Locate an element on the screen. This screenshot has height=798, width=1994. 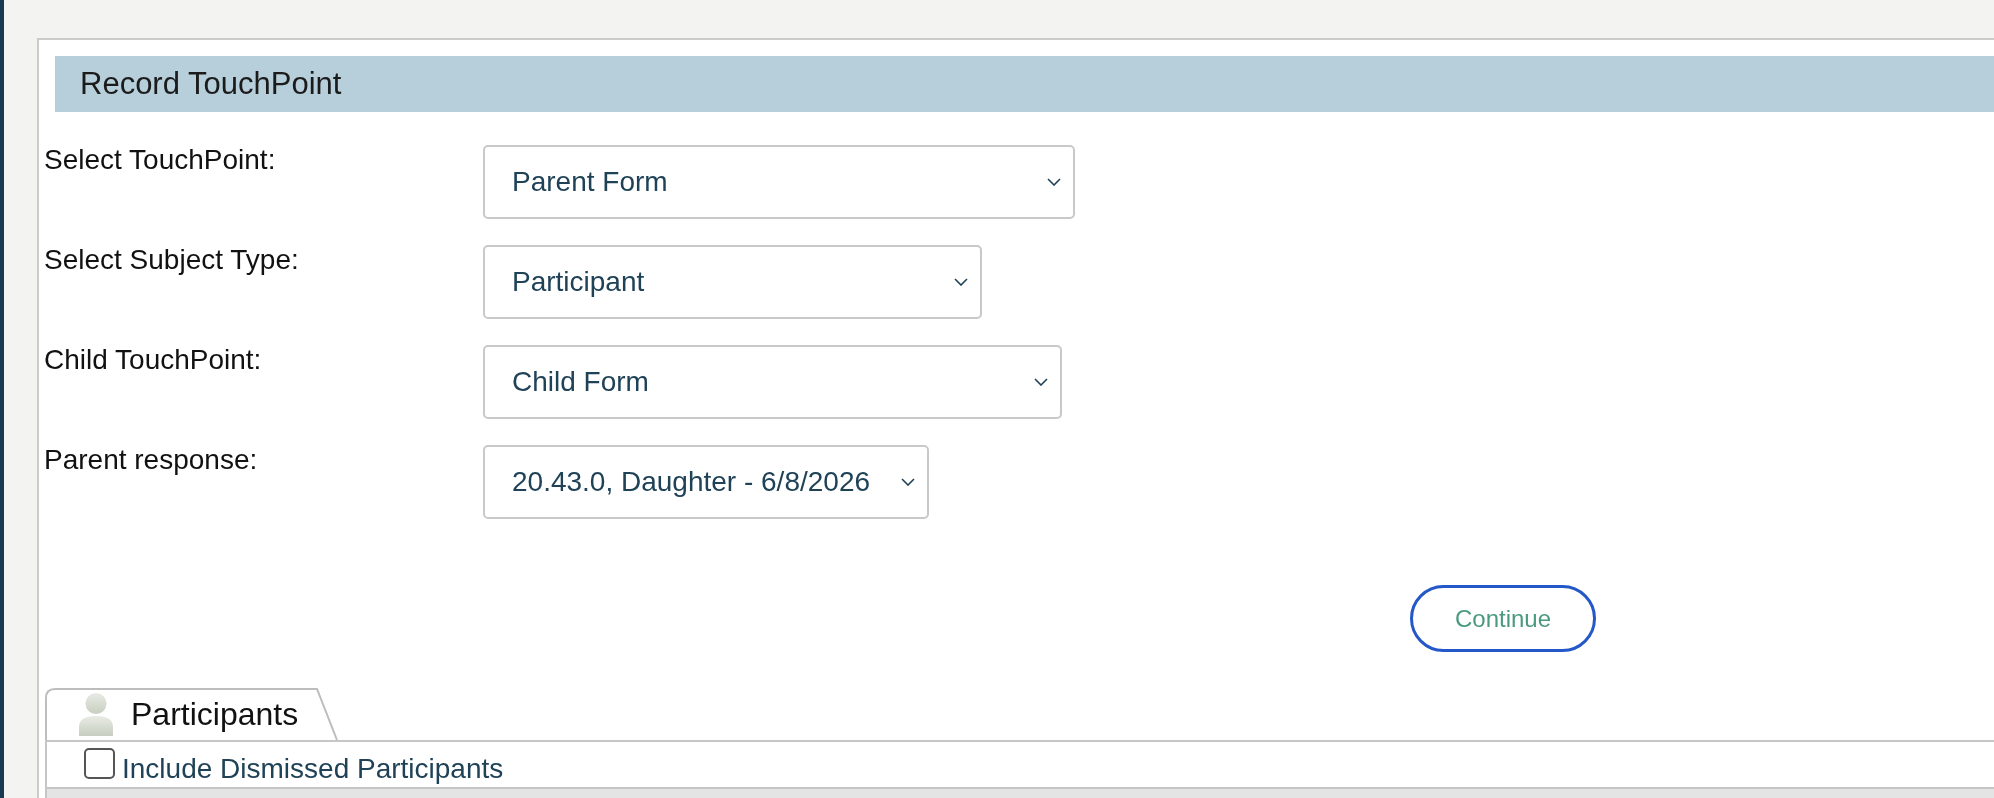
field-label: Select TouchPoint: is located at coordinates (160, 160).